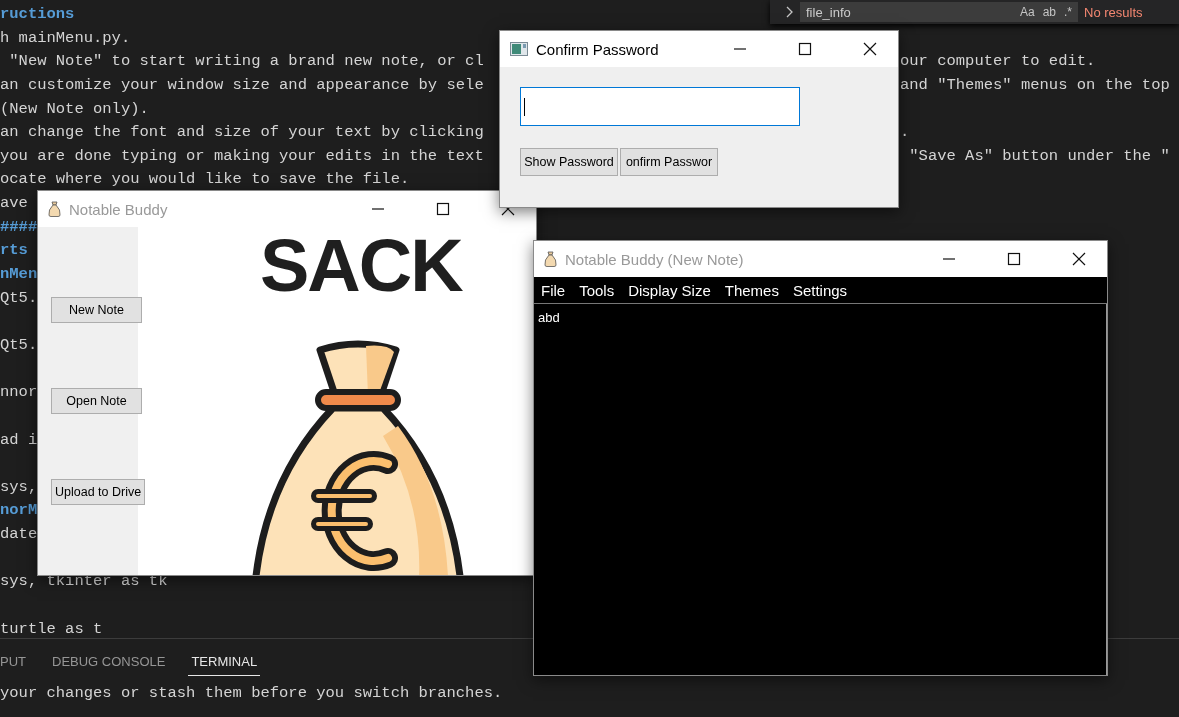 The image size is (1179, 717). What do you see at coordinates (998, 61) in the screenshot?
I see `code-text: our computer to edit.` at bounding box center [998, 61].